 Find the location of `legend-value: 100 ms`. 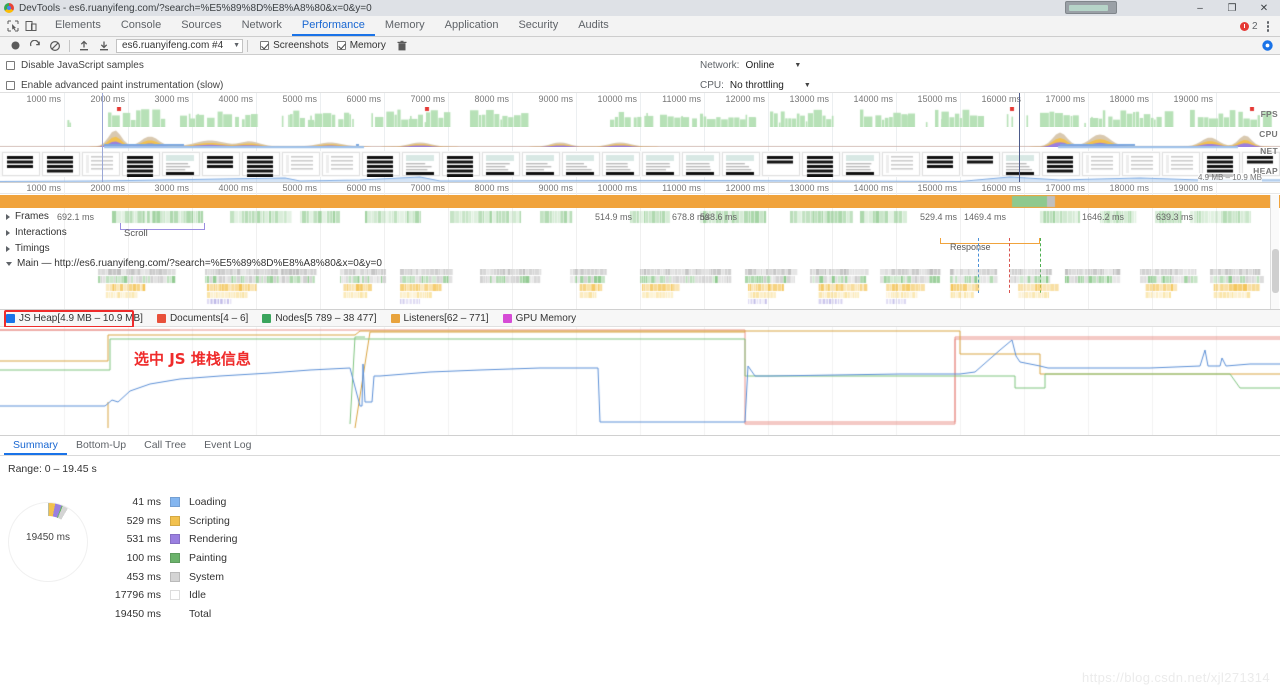

legend-value: 100 ms is located at coordinates (143, 558).